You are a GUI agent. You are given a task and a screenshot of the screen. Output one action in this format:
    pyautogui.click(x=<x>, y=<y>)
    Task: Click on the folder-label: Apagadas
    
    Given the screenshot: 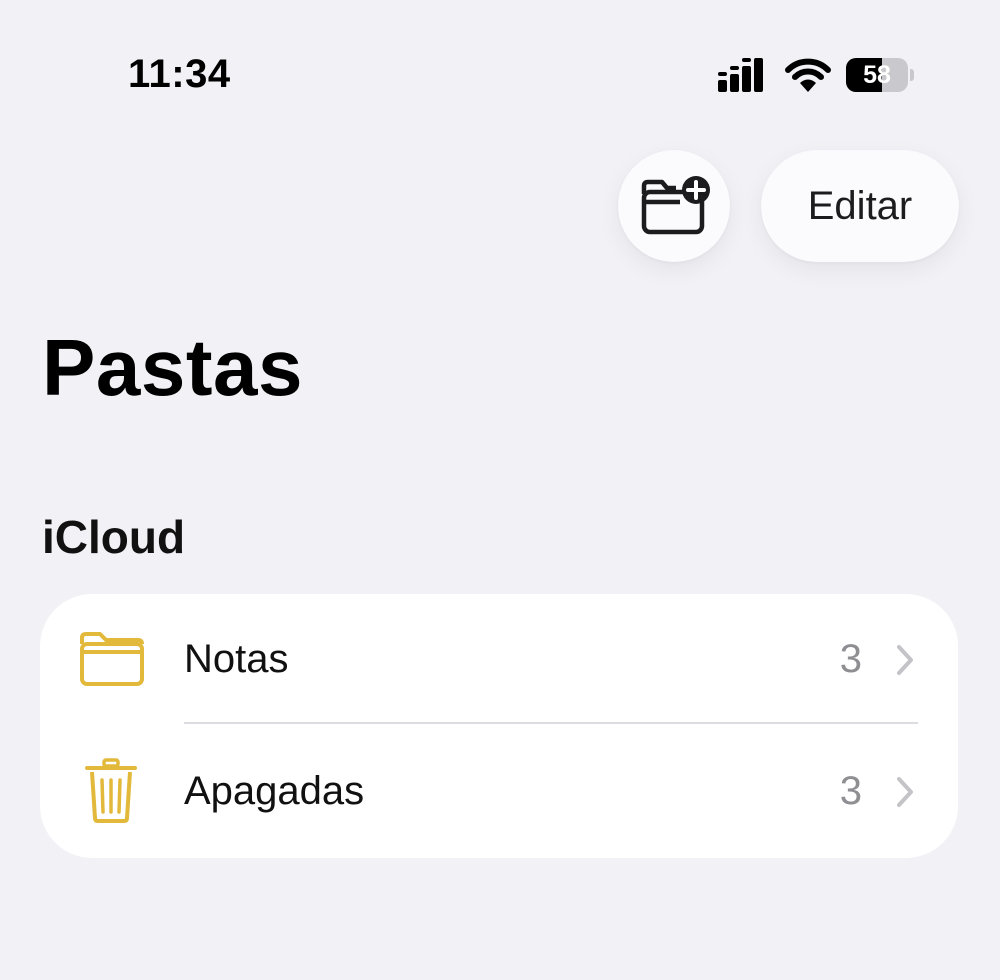 What is the action you would take?
    pyautogui.click(x=274, y=791)
    